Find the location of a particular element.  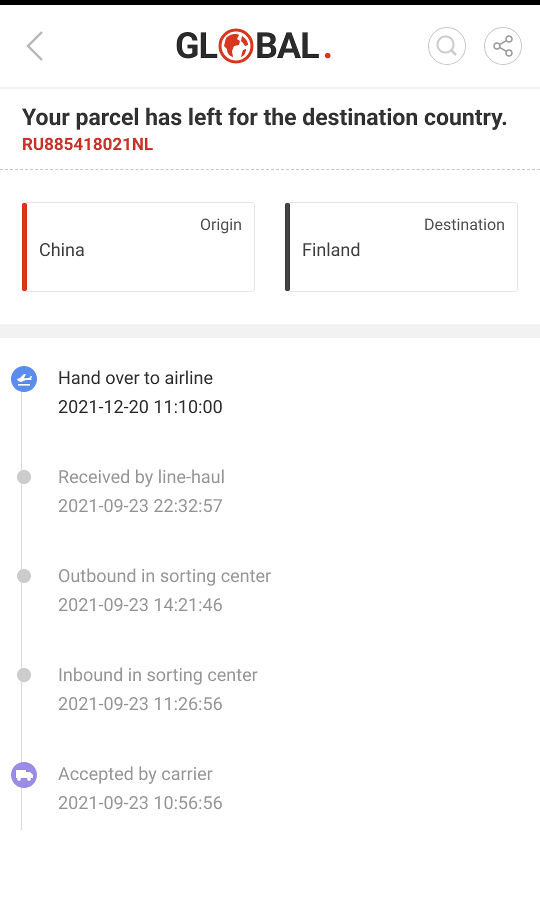

event-title: Outbound in sorting center is located at coordinates (165, 577).